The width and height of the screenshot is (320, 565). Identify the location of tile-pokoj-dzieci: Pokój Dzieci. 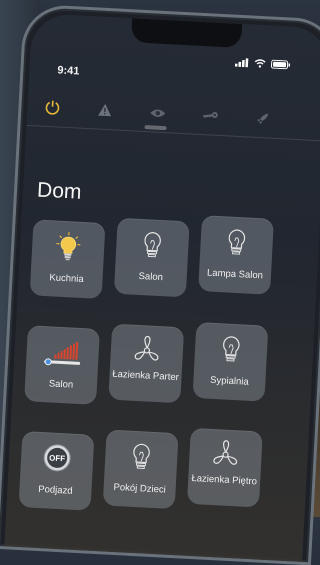
(141, 469).